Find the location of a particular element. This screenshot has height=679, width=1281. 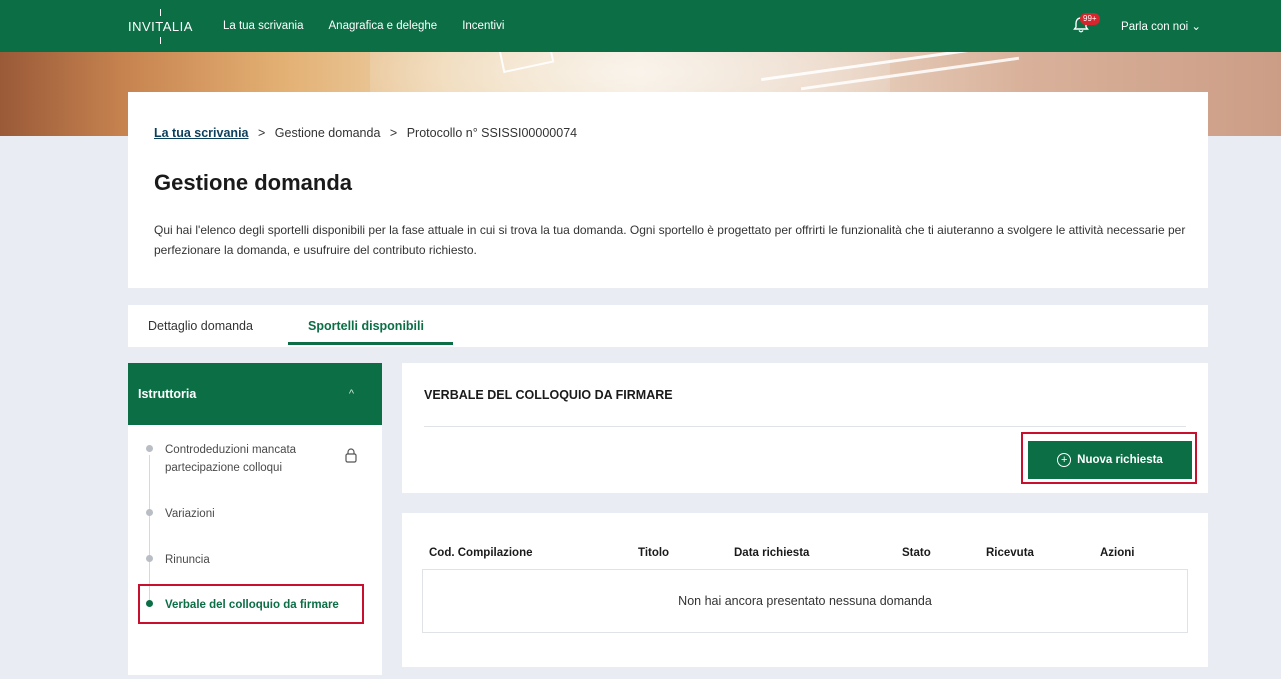

column-header-stato: Stato is located at coordinates (916, 553).